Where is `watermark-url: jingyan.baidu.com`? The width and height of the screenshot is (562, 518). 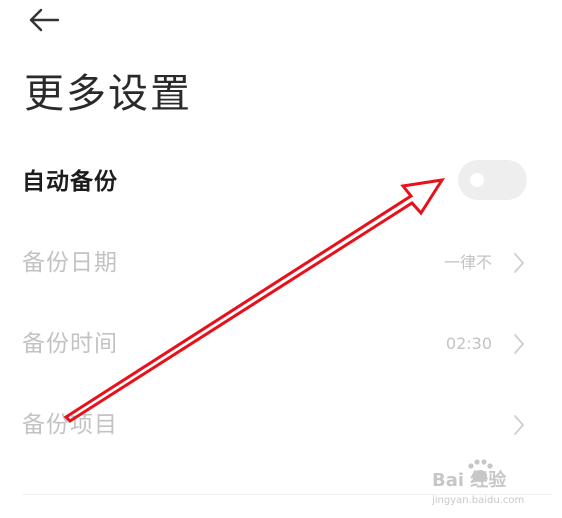
watermark-url: jingyan.baidu.com is located at coordinates (477, 500).